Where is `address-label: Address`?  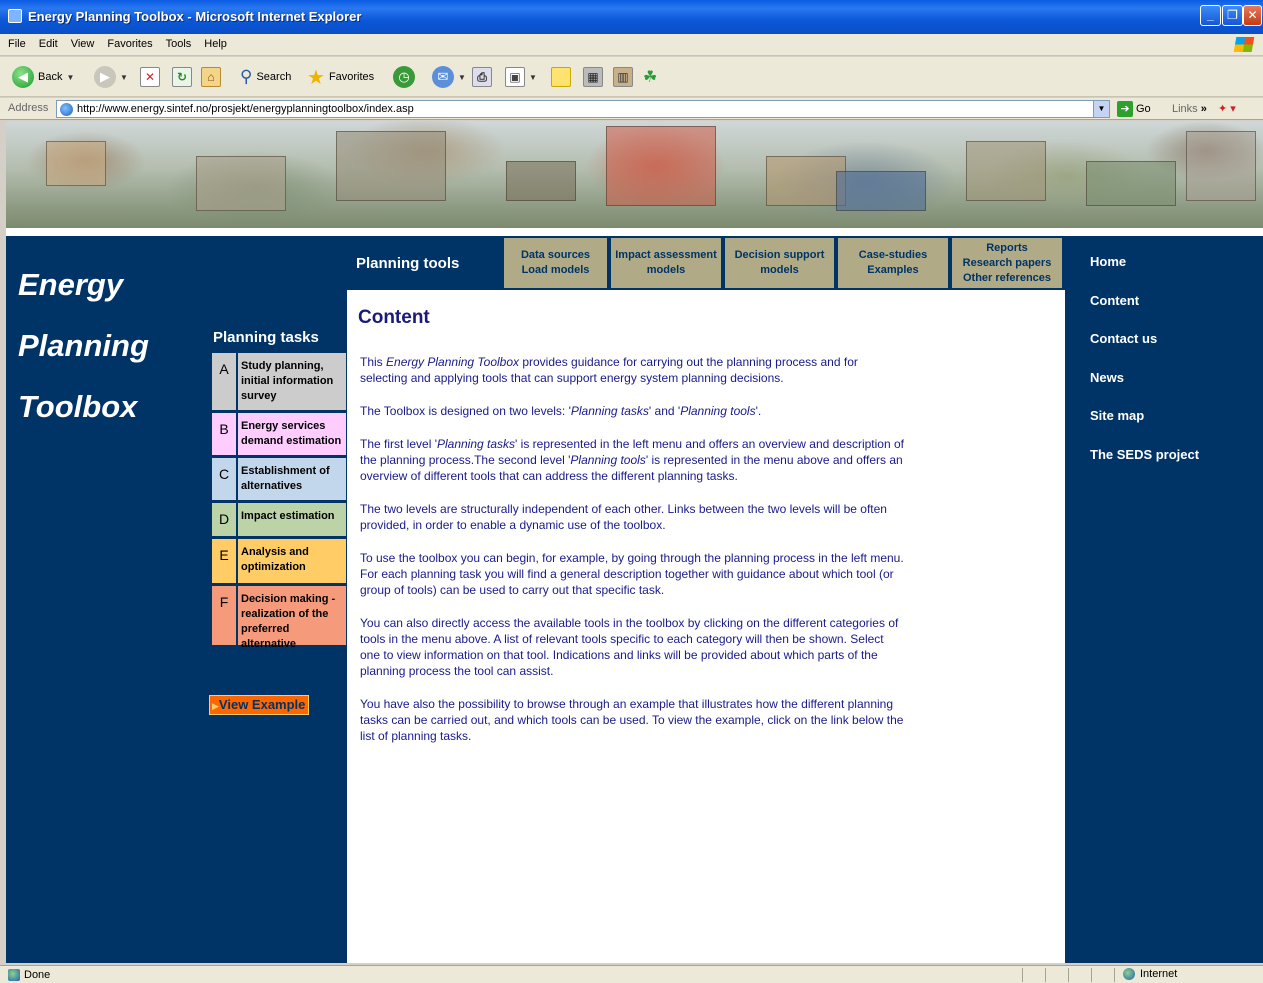 address-label: Address is located at coordinates (28, 108).